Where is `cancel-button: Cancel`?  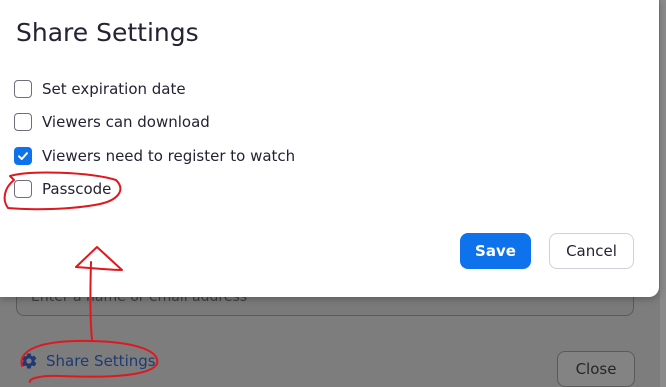 cancel-button: Cancel is located at coordinates (591, 251).